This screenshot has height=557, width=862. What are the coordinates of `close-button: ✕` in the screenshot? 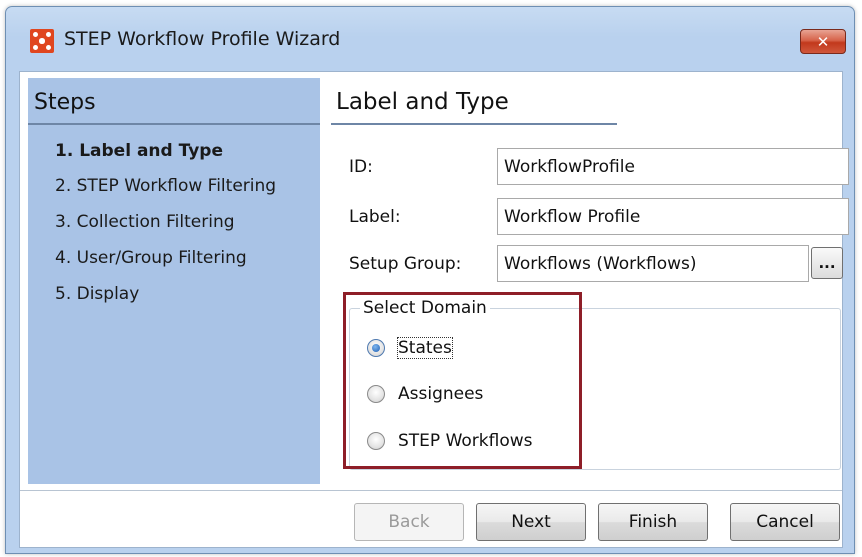 It's located at (823, 41).